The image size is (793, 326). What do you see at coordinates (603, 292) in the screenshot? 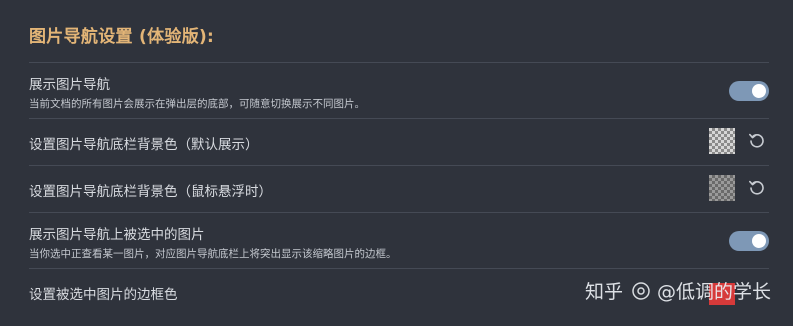
I see `watermark-text-left: 知乎` at bounding box center [603, 292].